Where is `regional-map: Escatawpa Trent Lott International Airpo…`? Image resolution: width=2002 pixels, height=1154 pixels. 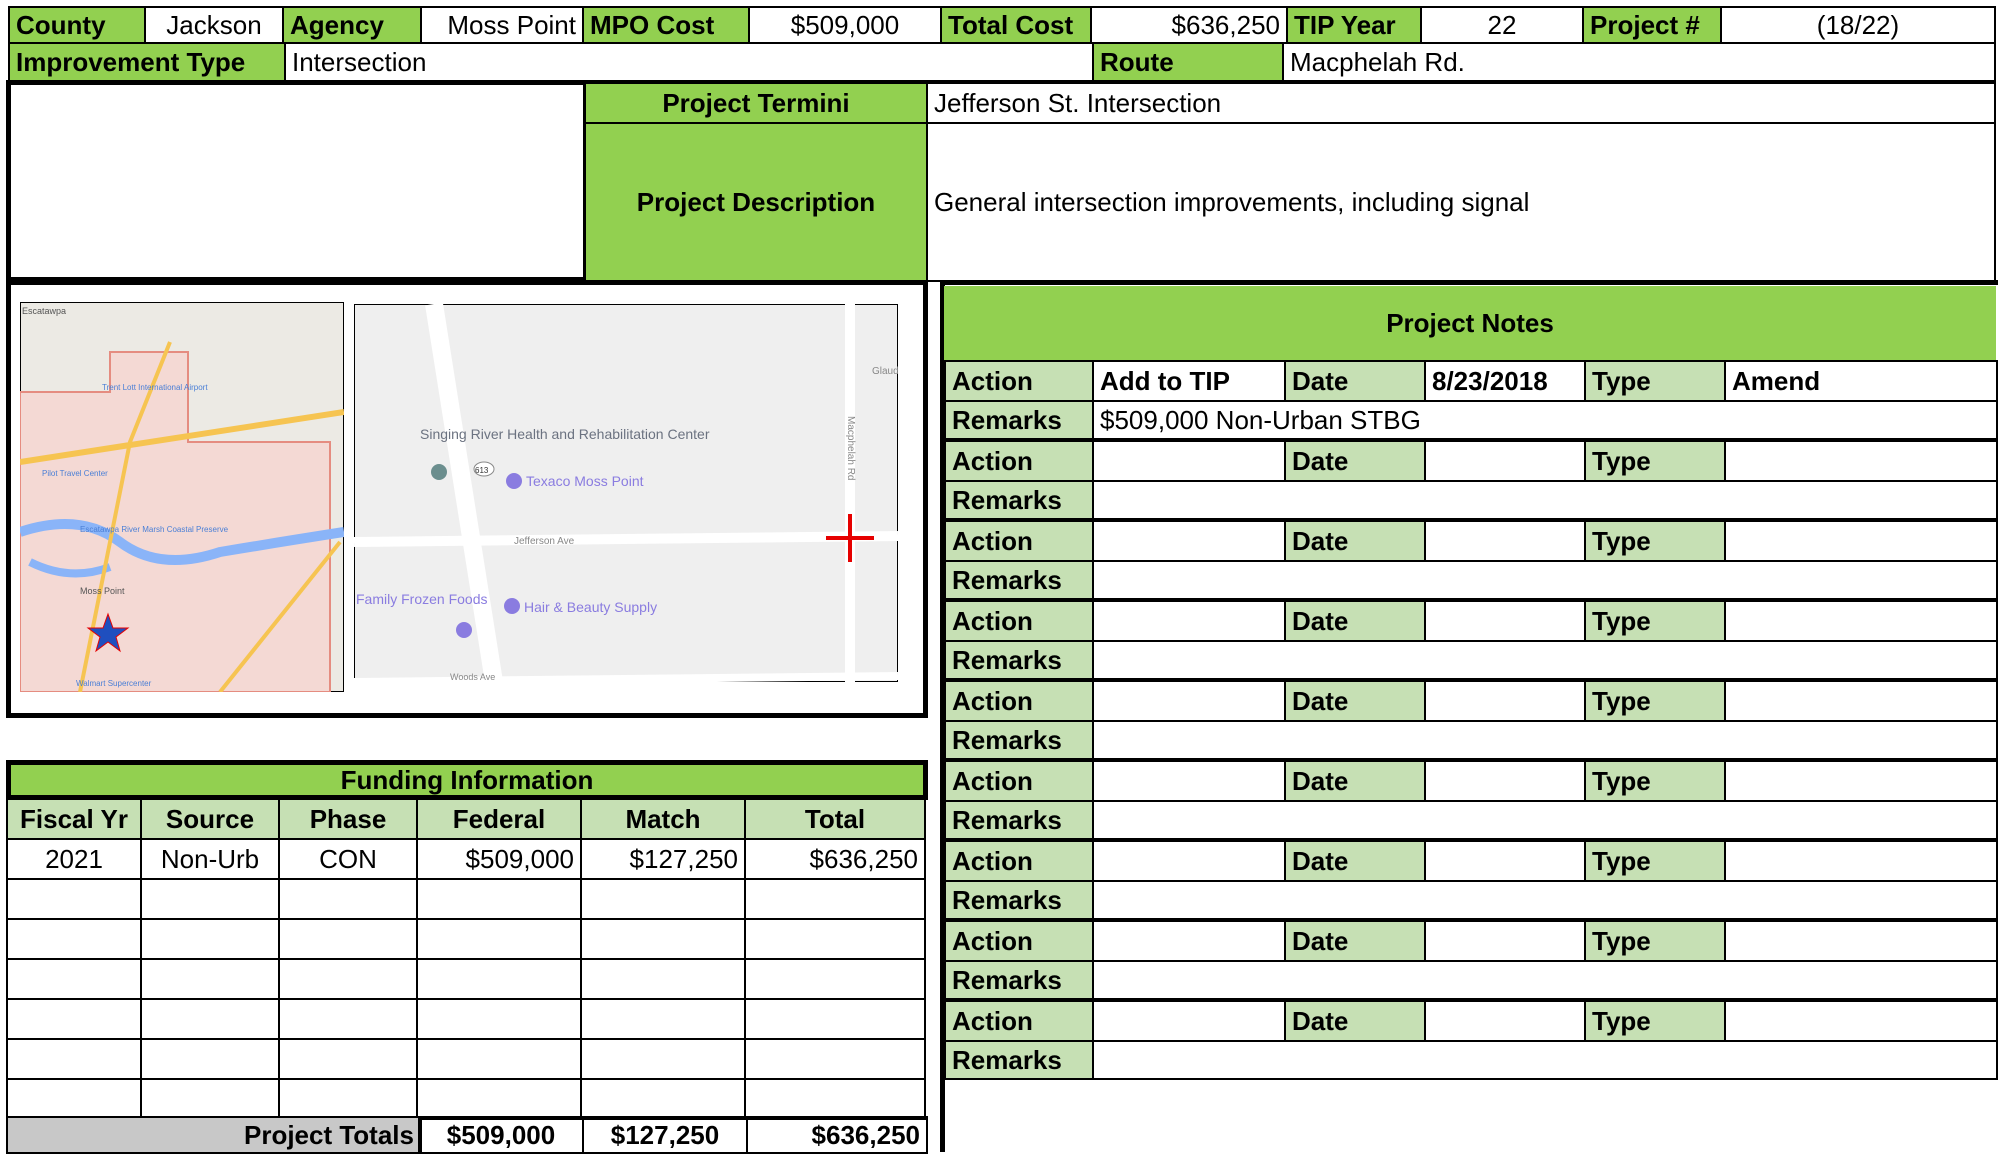 regional-map: Escatawpa Trent Lott International Airpo… is located at coordinates (182, 497).